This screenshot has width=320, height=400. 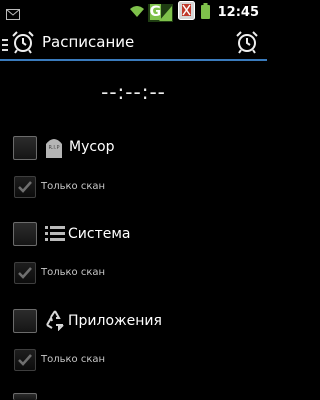 I want to click on system-scan-only-label: Только скан, so click(x=73, y=272).